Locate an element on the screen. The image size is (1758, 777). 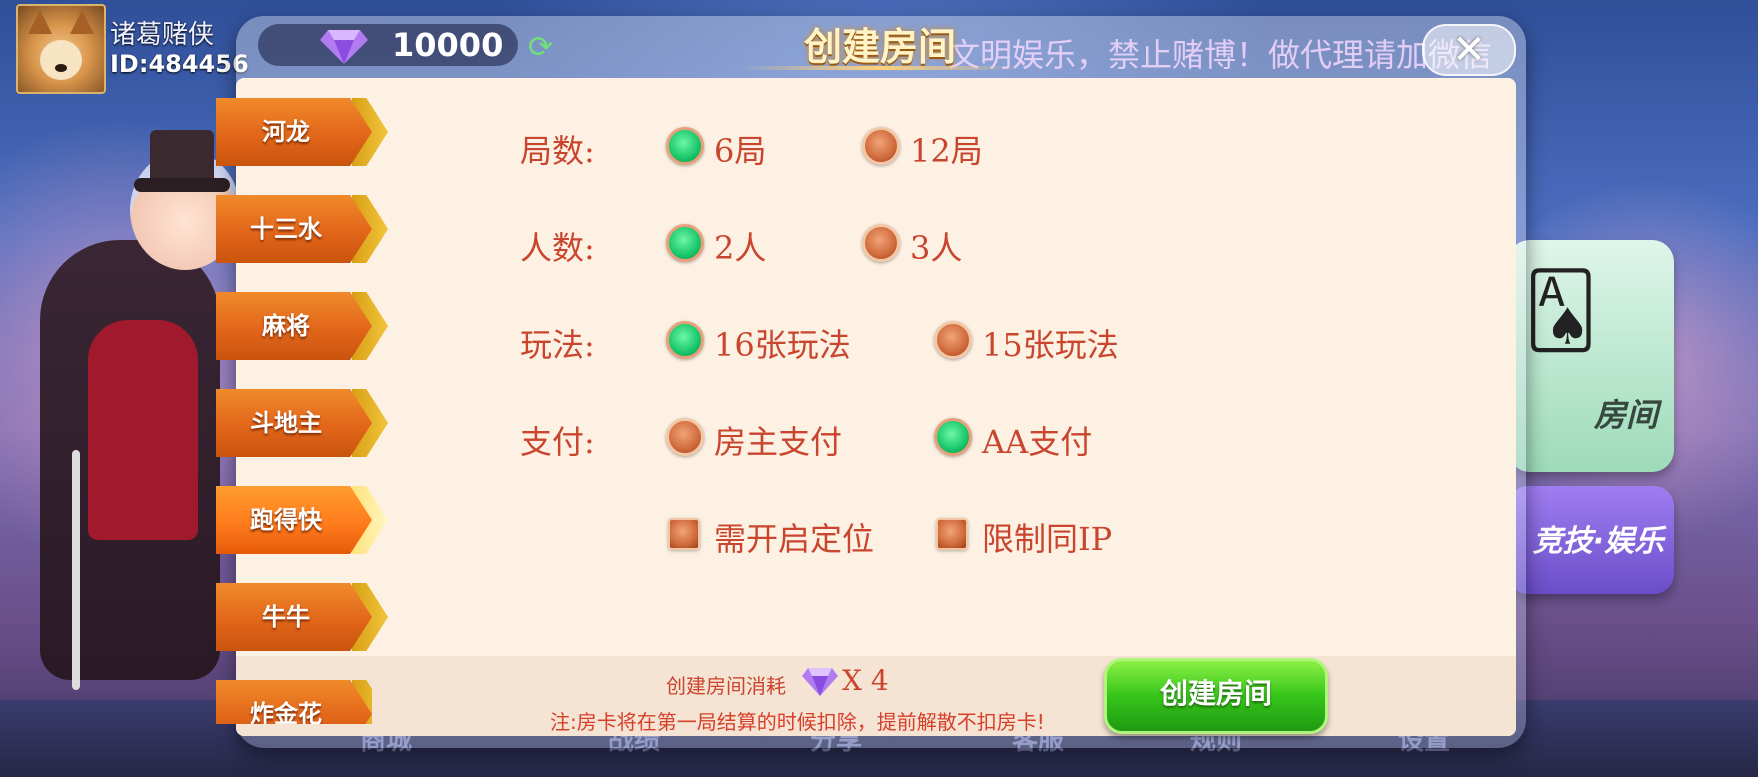
checkbox-require-location is located at coordinates (684, 534).